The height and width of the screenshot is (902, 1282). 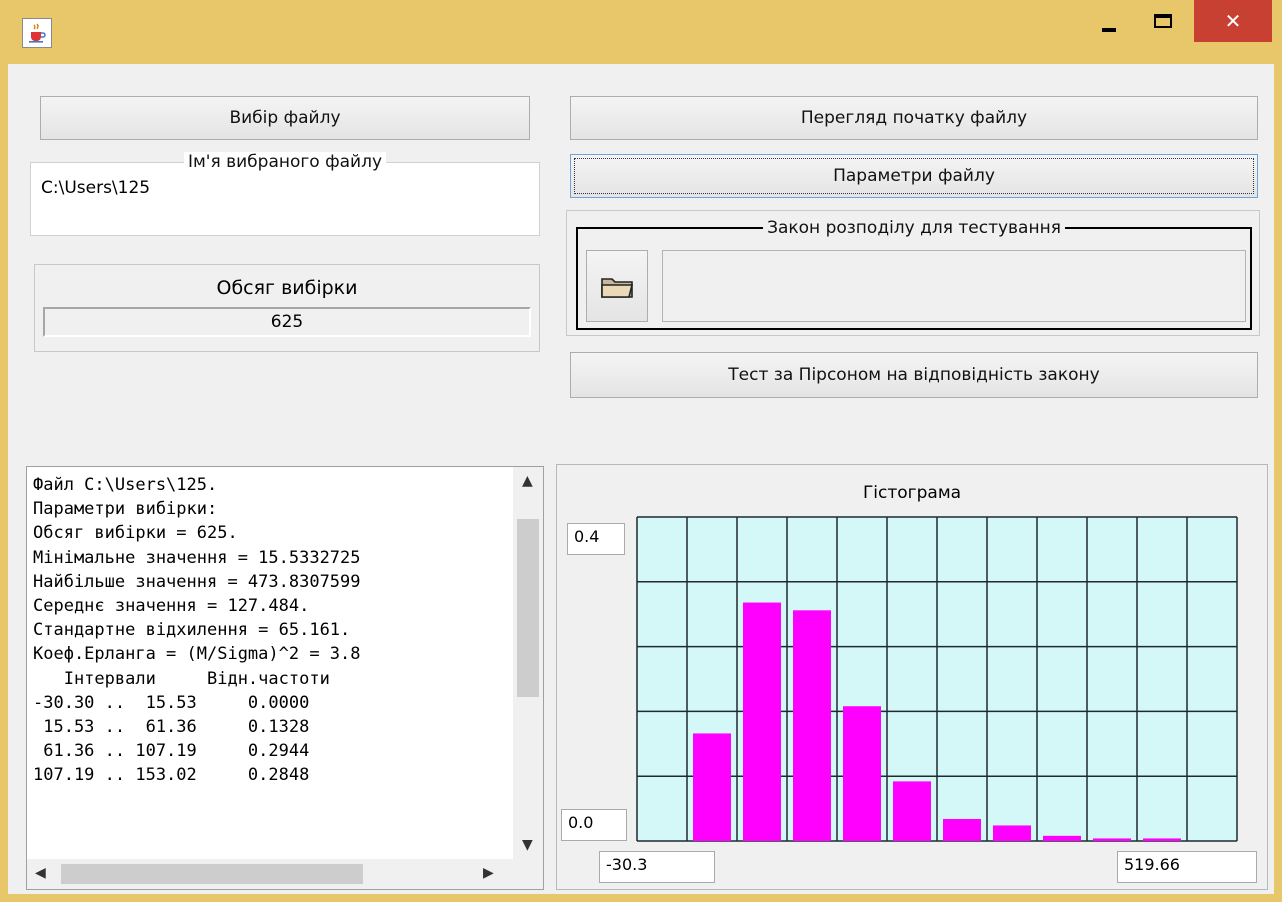 What do you see at coordinates (641, 32) in the screenshot?
I see `title-bar: ✕` at bounding box center [641, 32].